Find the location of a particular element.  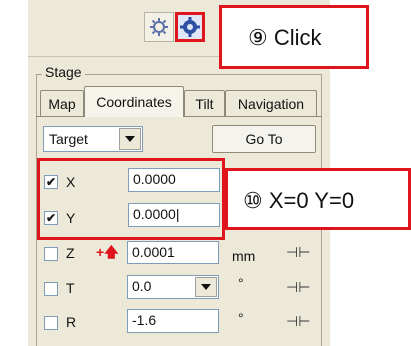

z-coordinate-value: 0.0001 is located at coordinates (153, 252).